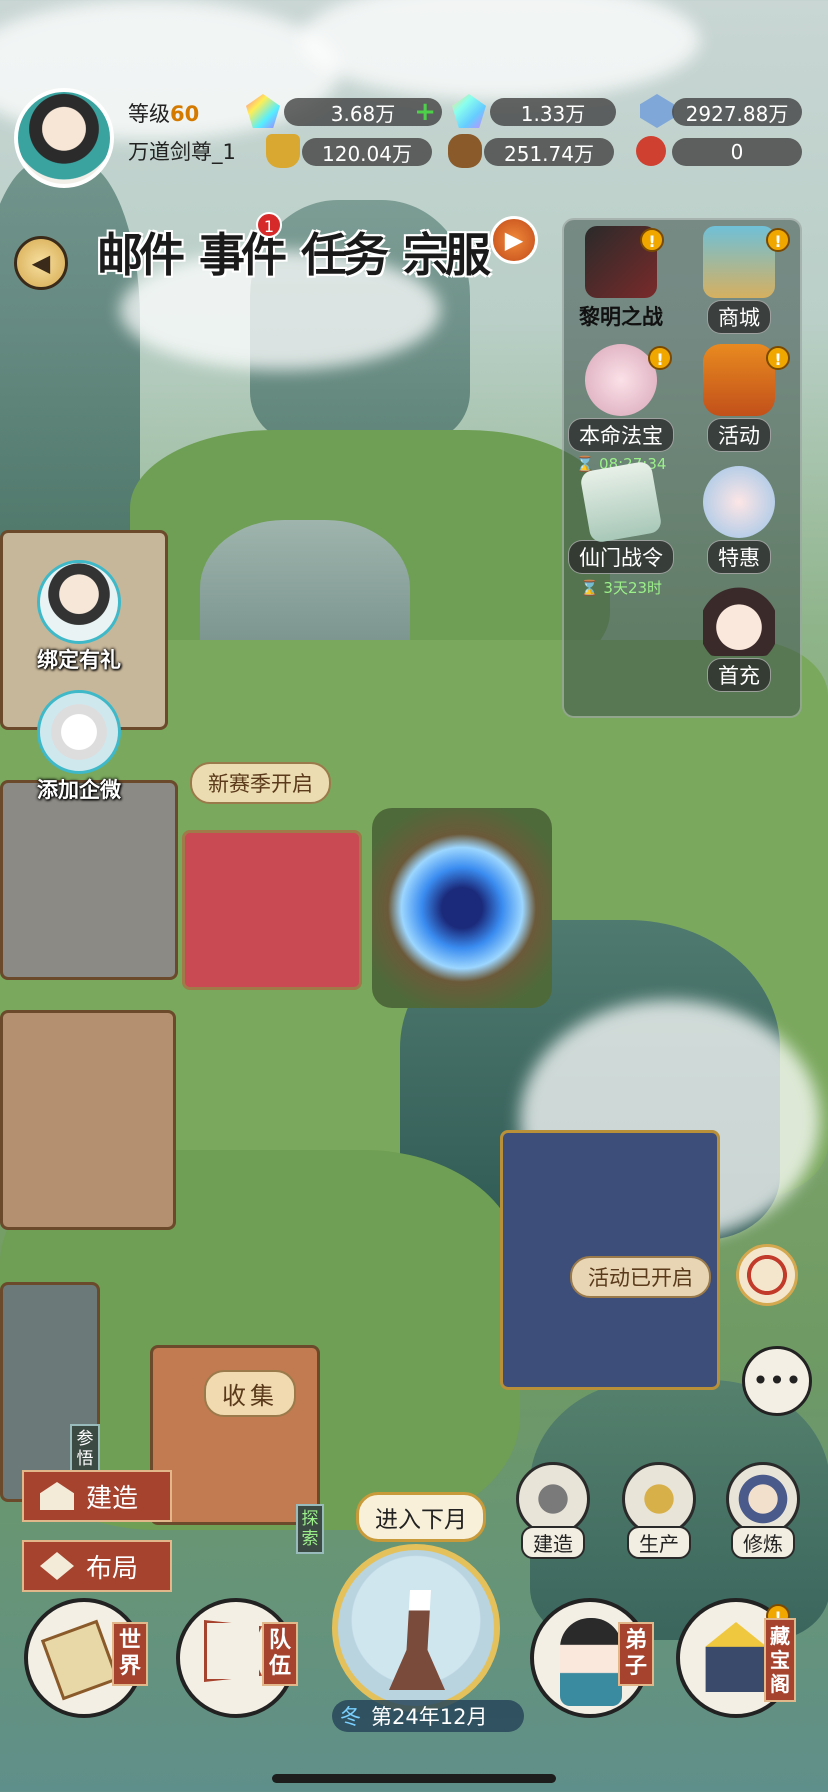  What do you see at coordinates (79, 732) in the screenshot?
I see `add-wecom-avatar` at bounding box center [79, 732].